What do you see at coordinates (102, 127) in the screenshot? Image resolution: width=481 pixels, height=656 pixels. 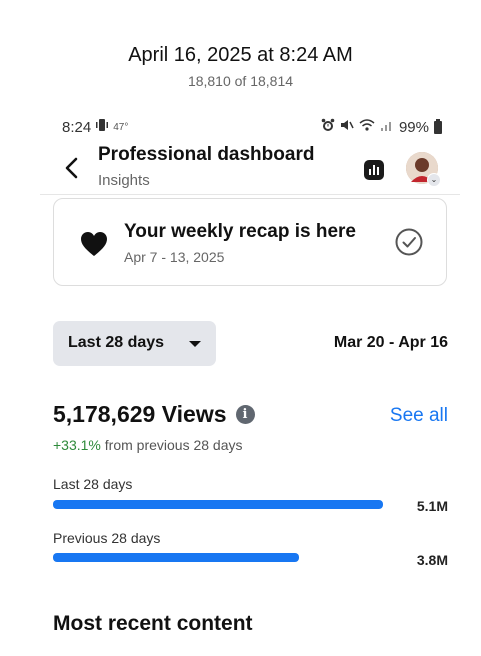 I see `vibrate-icon` at bounding box center [102, 127].